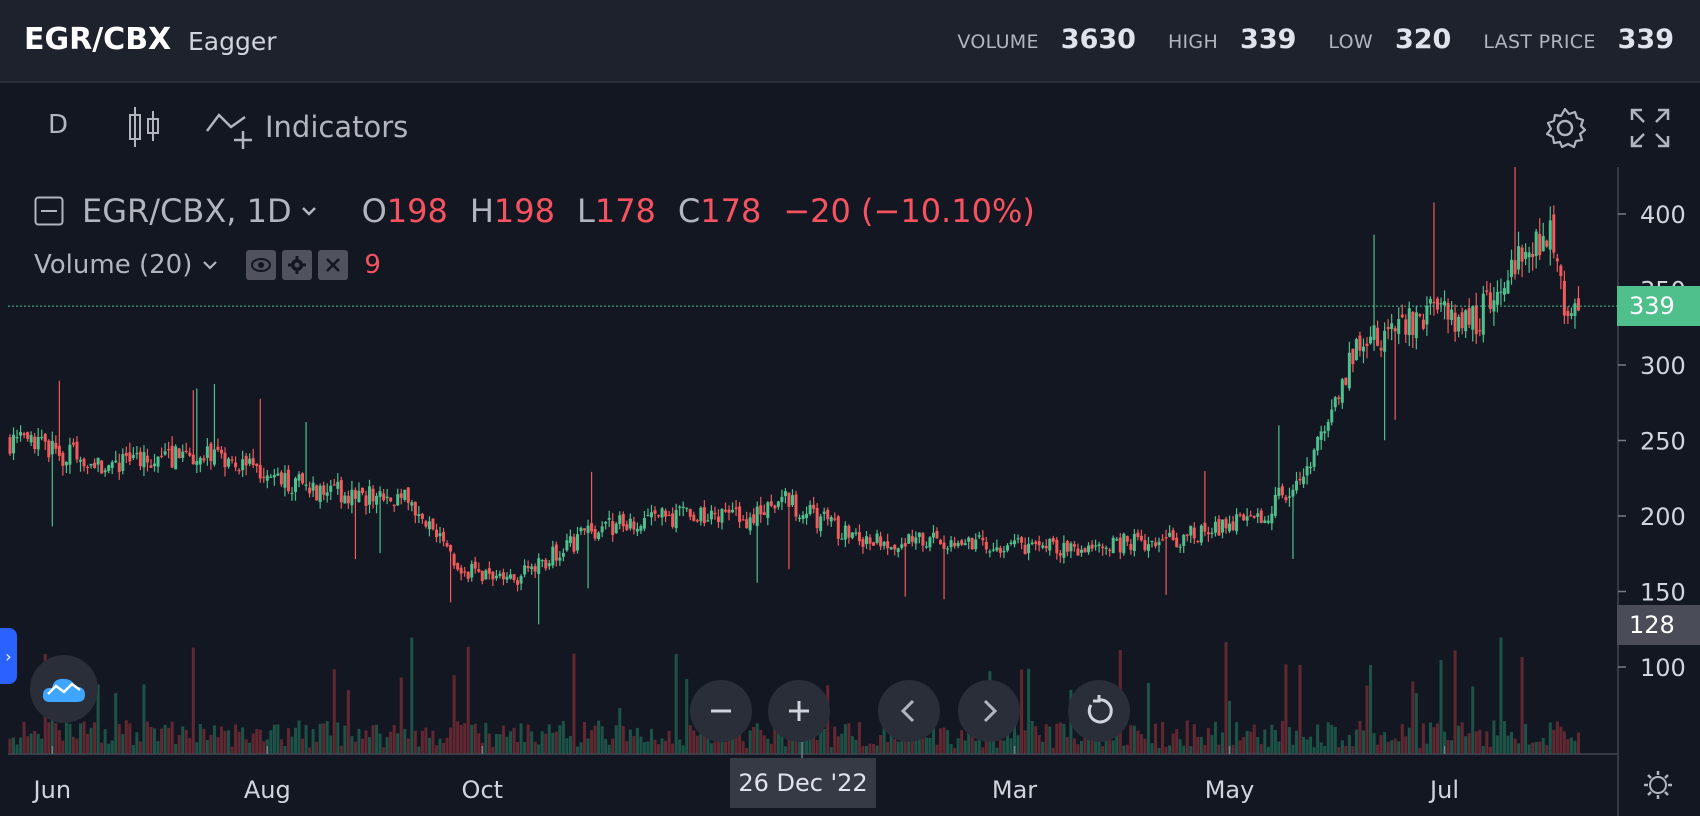 This screenshot has width=1700, height=816. I want to click on eye-icon, so click(261, 265).